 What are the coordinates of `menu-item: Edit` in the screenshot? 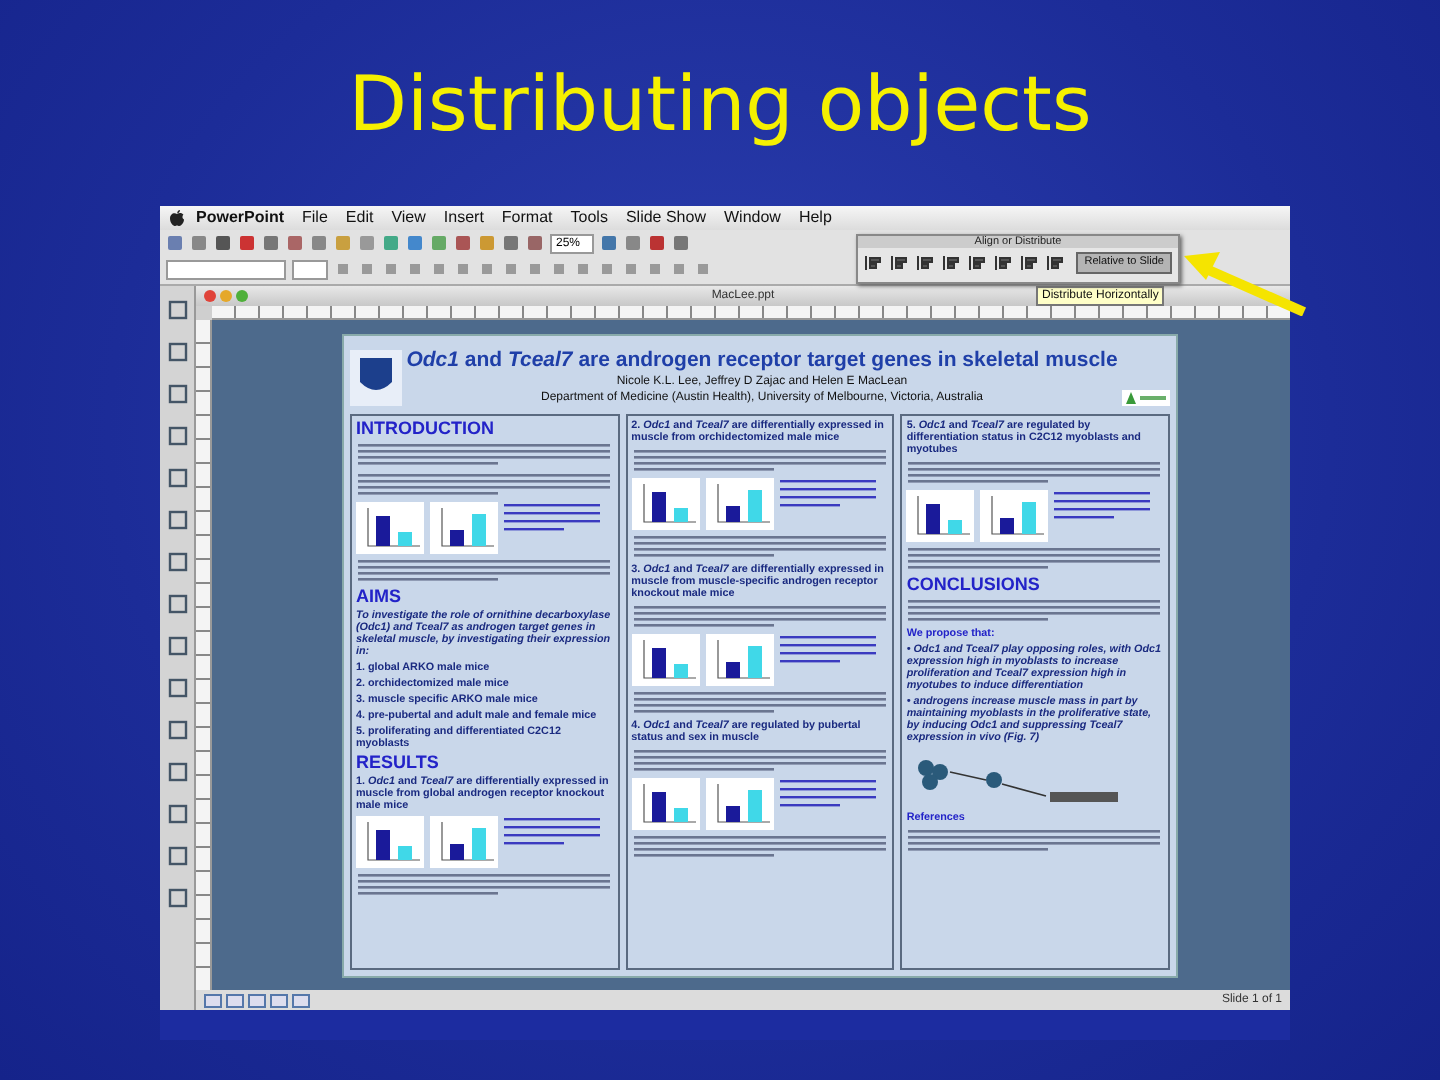 It's located at (359, 218).